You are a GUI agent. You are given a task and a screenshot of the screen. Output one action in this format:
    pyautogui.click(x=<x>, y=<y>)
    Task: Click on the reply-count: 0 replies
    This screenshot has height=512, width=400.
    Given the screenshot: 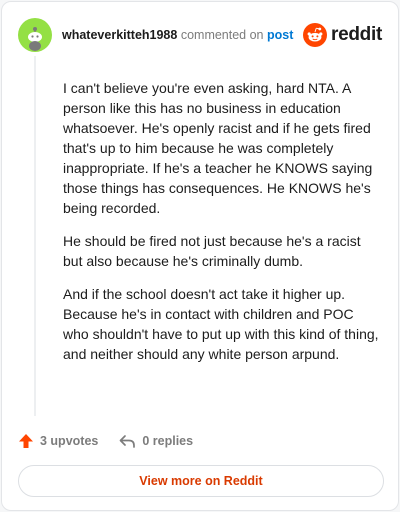 What is the action you would take?
    pyautogui.click(x=168, y=441)
    